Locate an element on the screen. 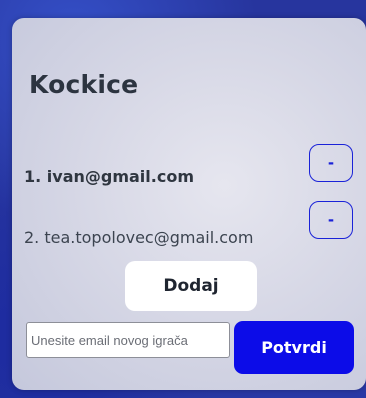 This screenshot has height=398, width=366. remove-player-1-button: - is located at coordinates (331, 163).